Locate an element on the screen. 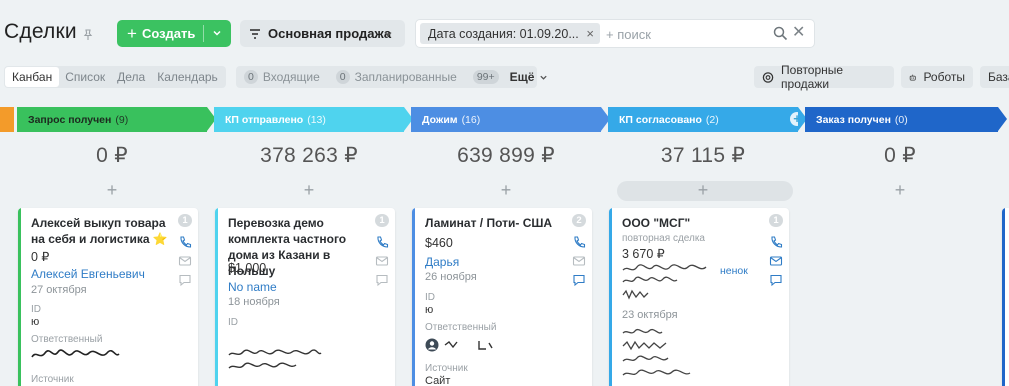  redacted-responsible is located at coordinates (75, 353).